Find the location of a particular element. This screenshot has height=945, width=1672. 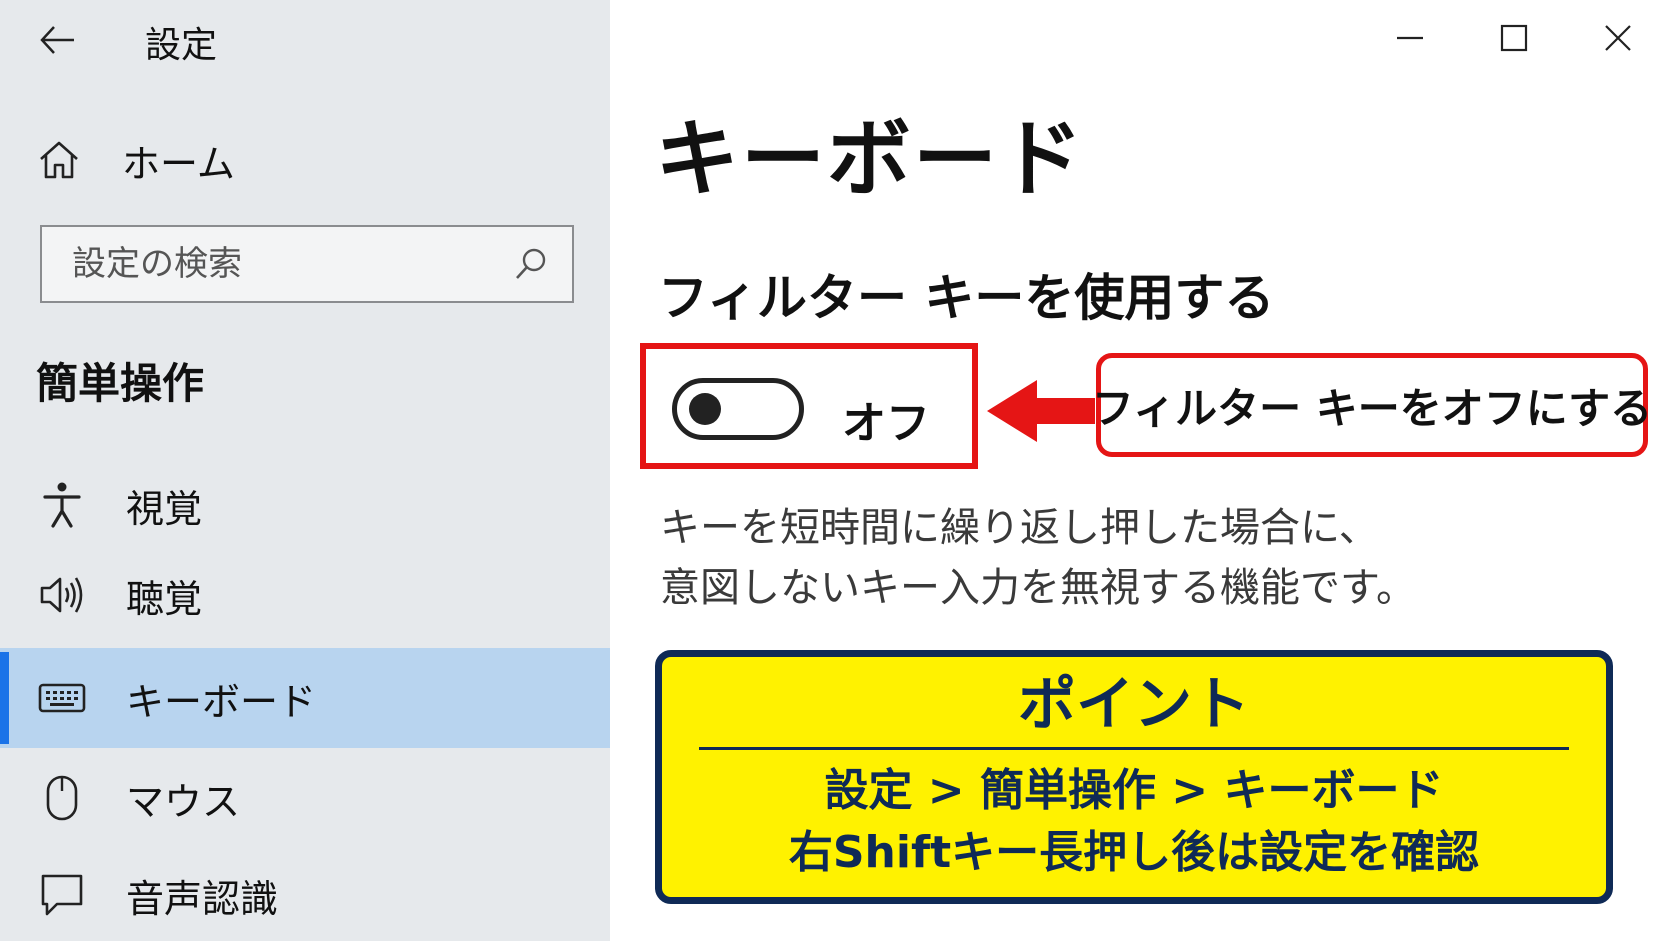

sidebar-item-hearing: 聴覚 is located at coordinates (305, 595).